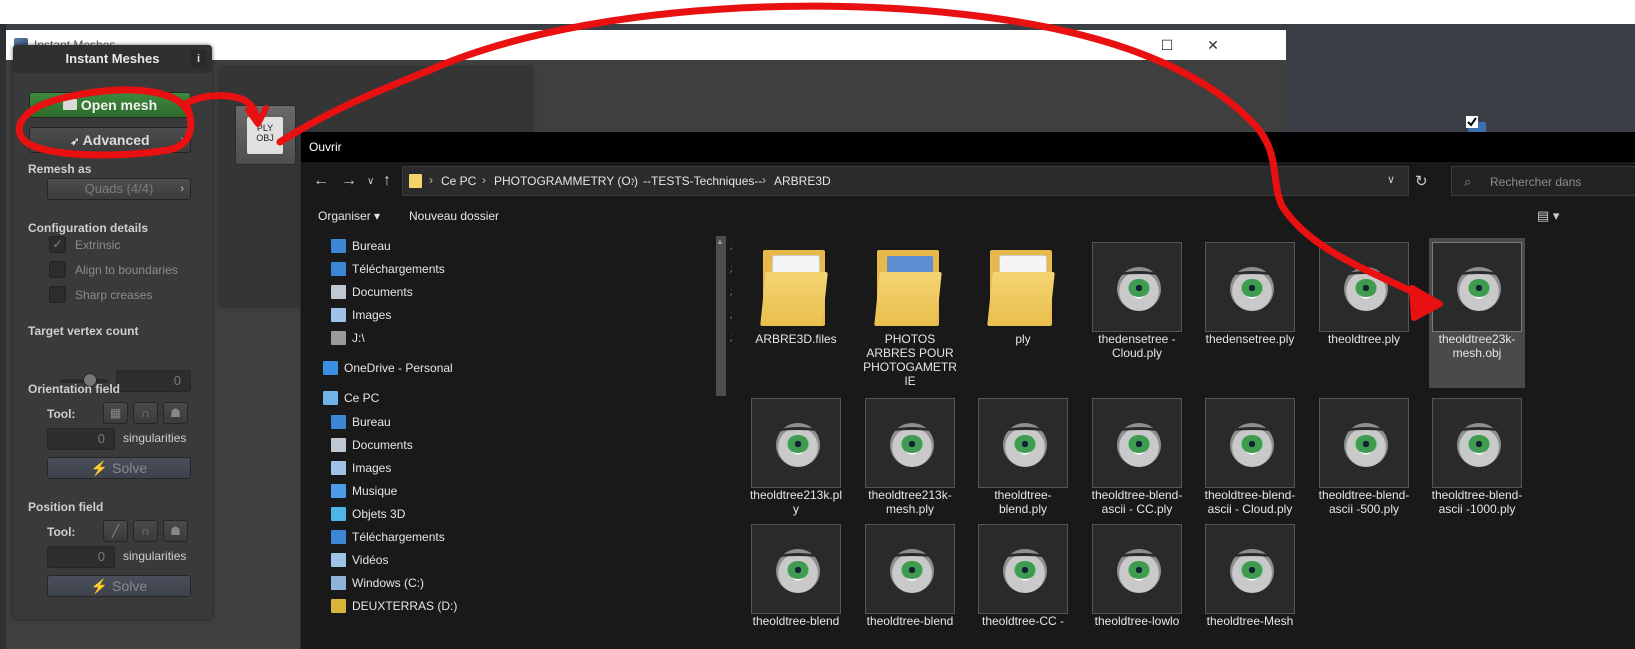  I want to click on file-item: theoldtree.ply, so click(1364, 313).